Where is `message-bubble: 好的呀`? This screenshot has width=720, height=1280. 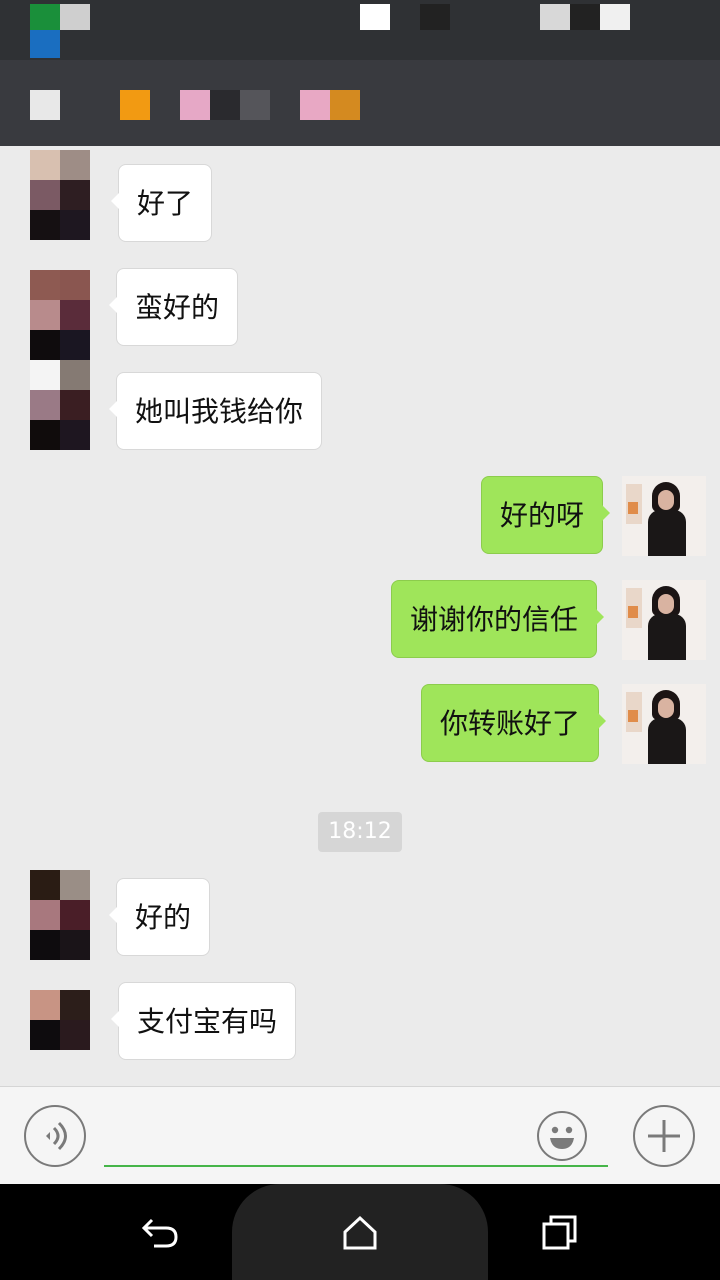
message-bubble: 好的呀 is located at coordinates (546, 515).